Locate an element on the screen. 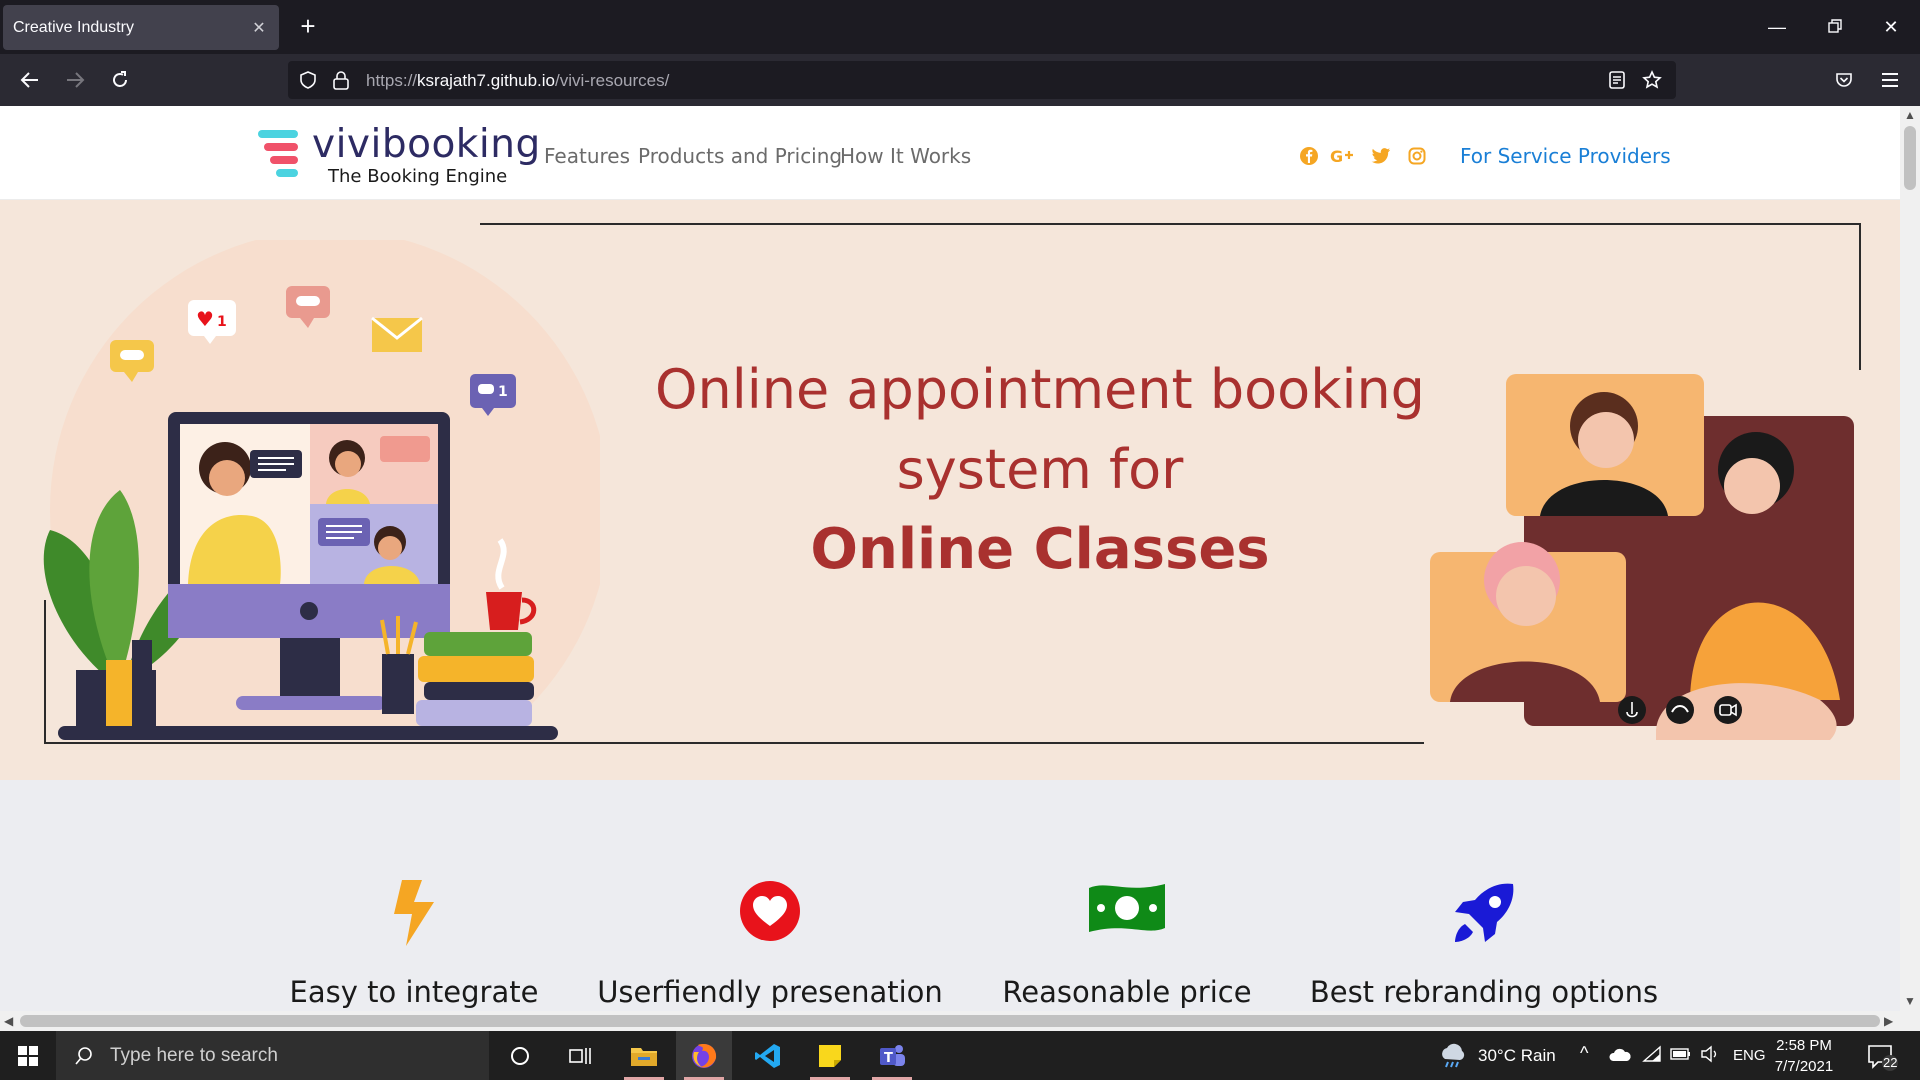 This screenshot has height=1080, width=1920. vertical-scrollbar: ▲ ▼ is located at coordinates (1910, 558).